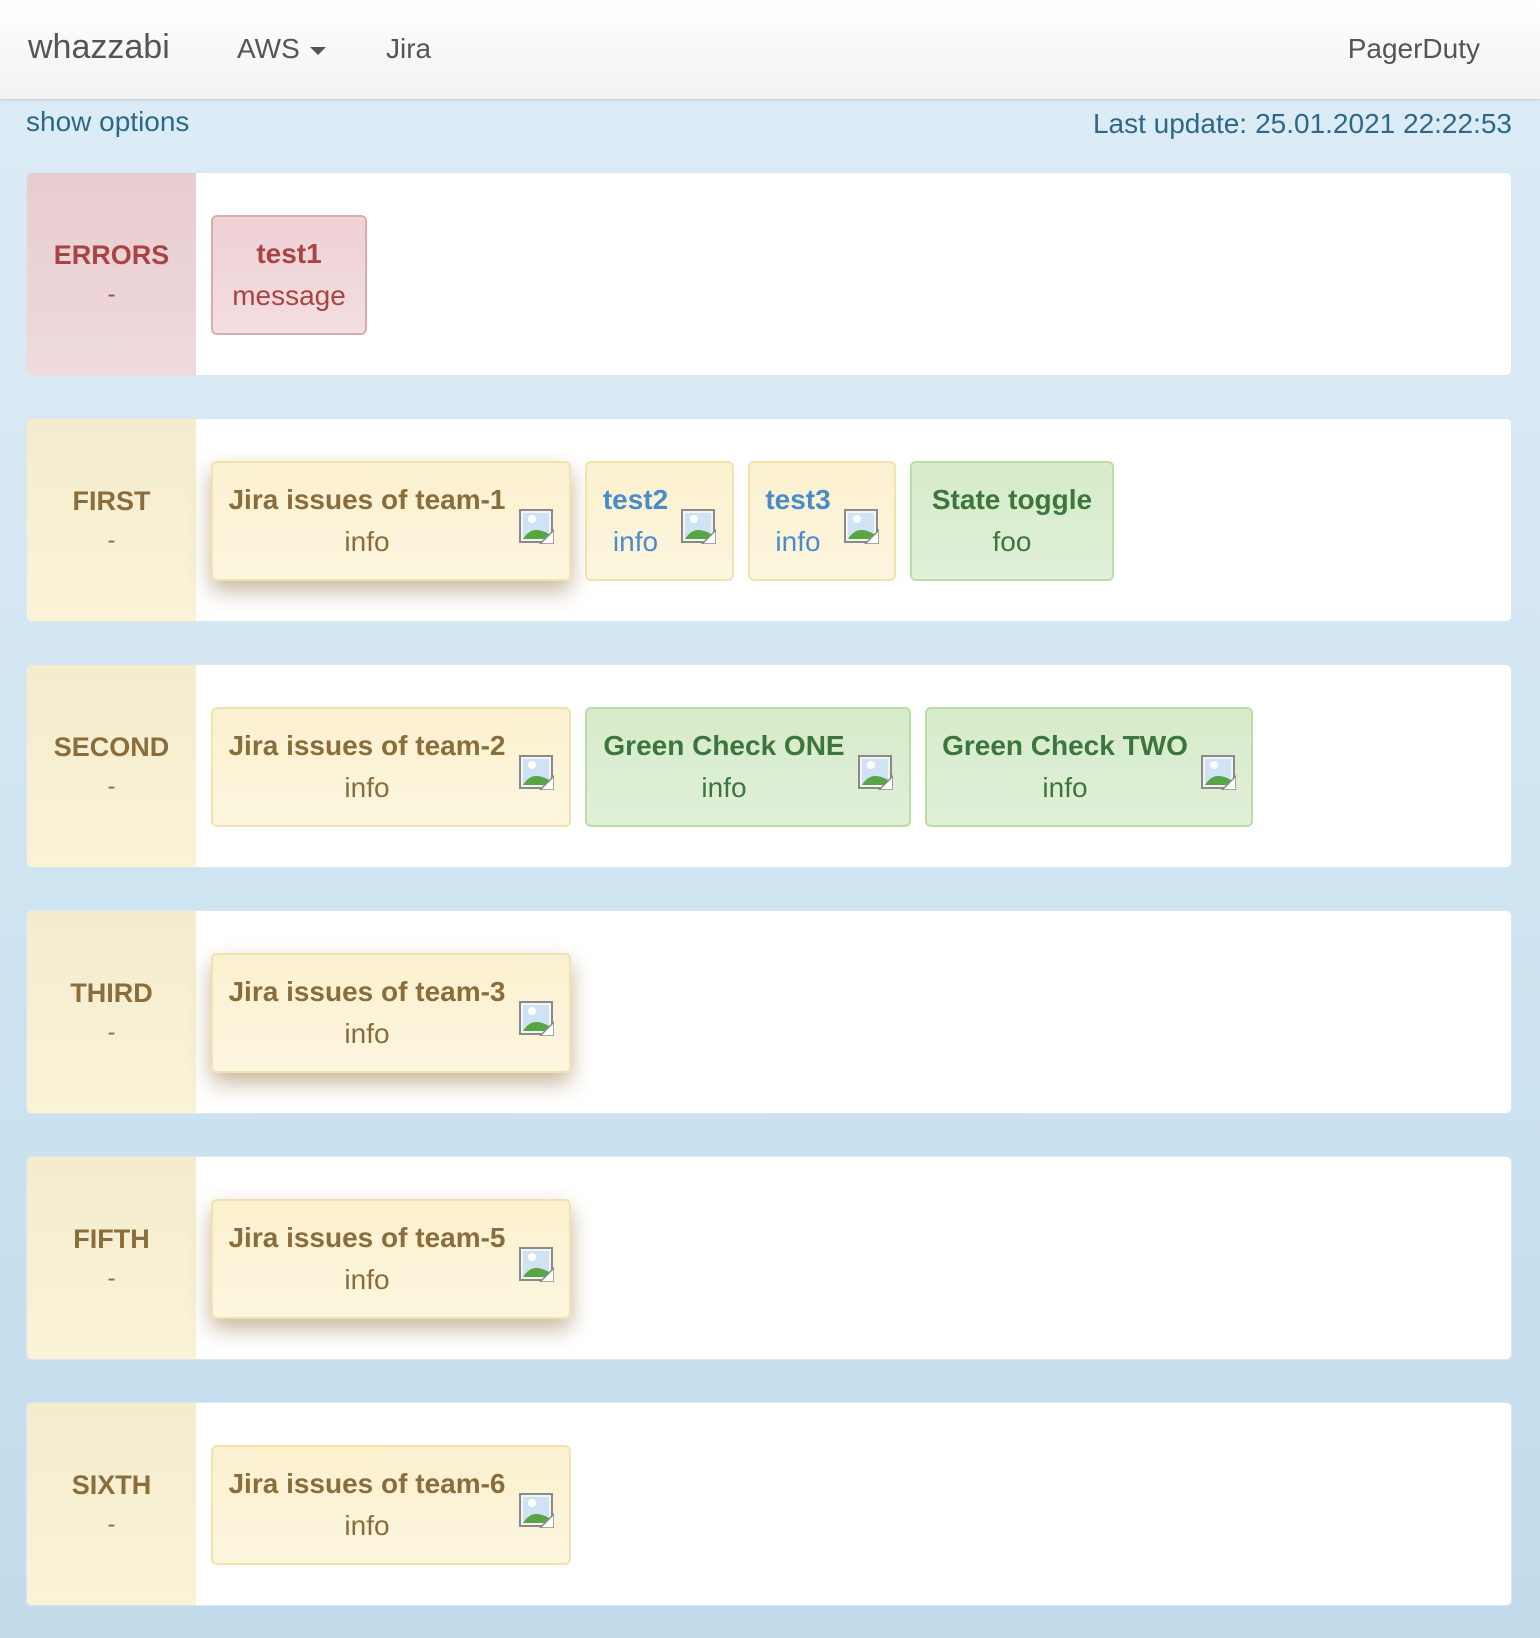 Image resolution: width=1540 pixels, height=1638 pixels. Describe the element at coordinates (1012, 521) in the screenshot. I see `check-tile-state-toggle: State toggle foo` at that location.